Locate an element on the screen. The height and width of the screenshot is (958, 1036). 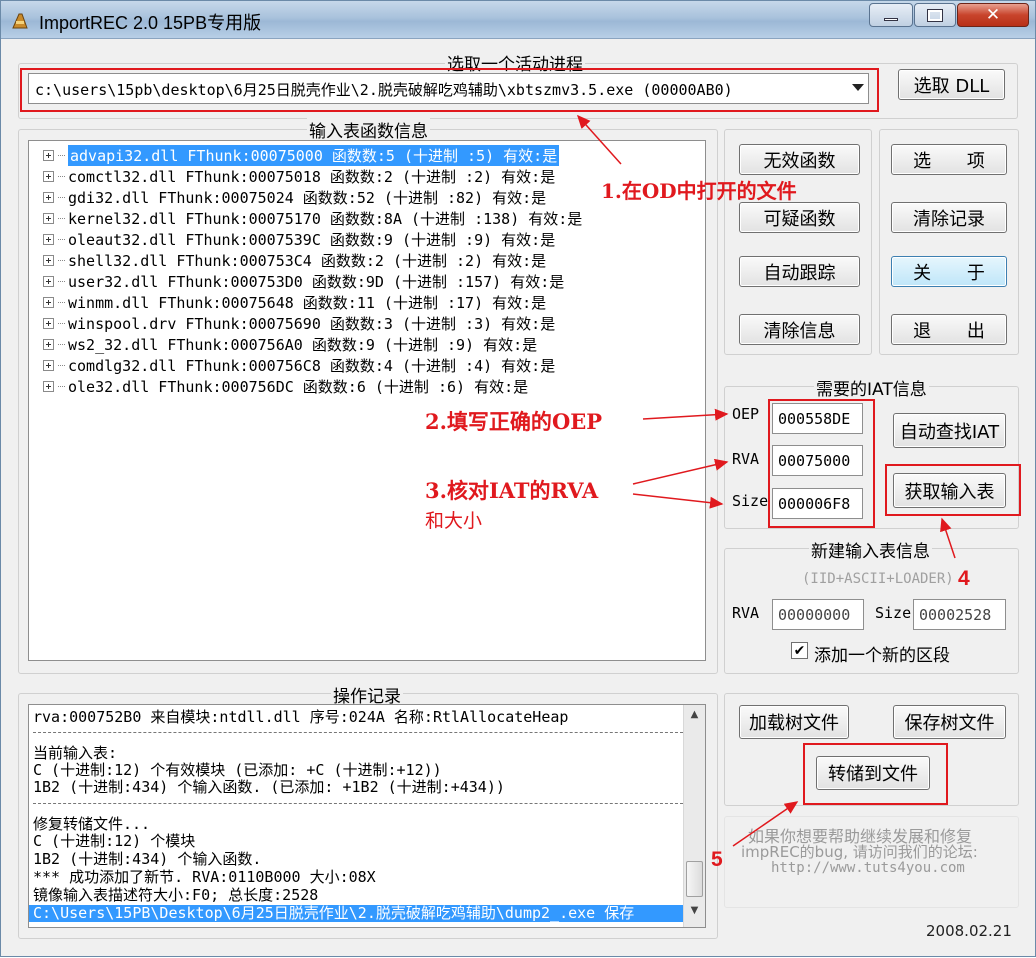
annotation-3: 3.核对IAT的RVA is located at coordinates (512, 490).